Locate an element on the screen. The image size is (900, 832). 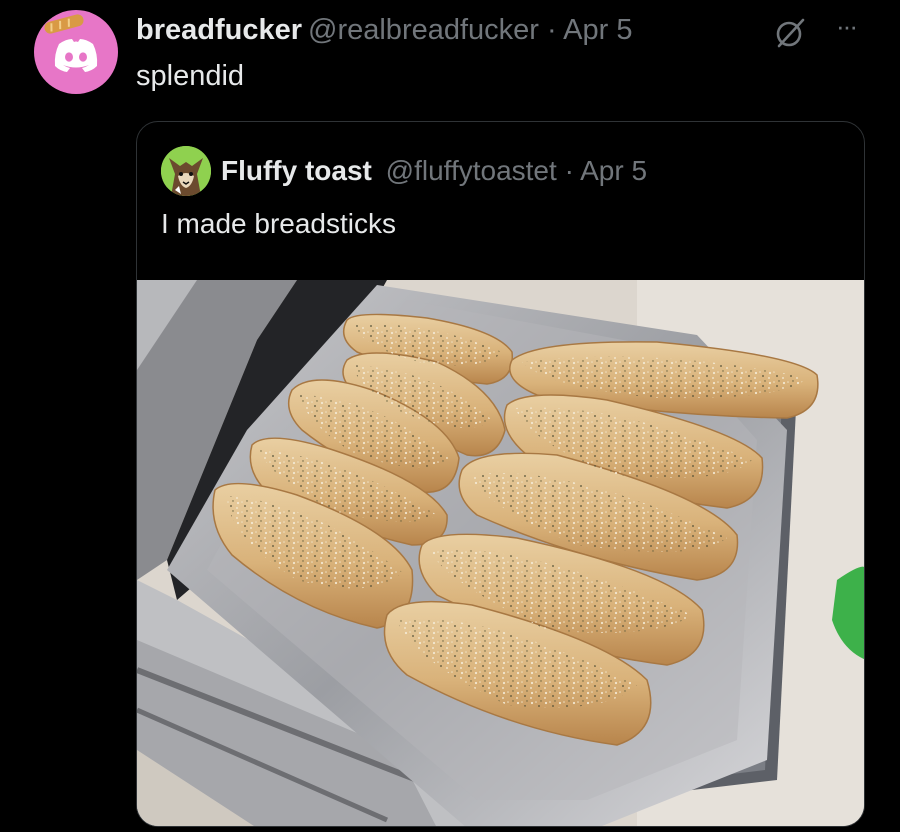
quote-author-handle: @fluffytoastet is located at coordinates (471, 170).